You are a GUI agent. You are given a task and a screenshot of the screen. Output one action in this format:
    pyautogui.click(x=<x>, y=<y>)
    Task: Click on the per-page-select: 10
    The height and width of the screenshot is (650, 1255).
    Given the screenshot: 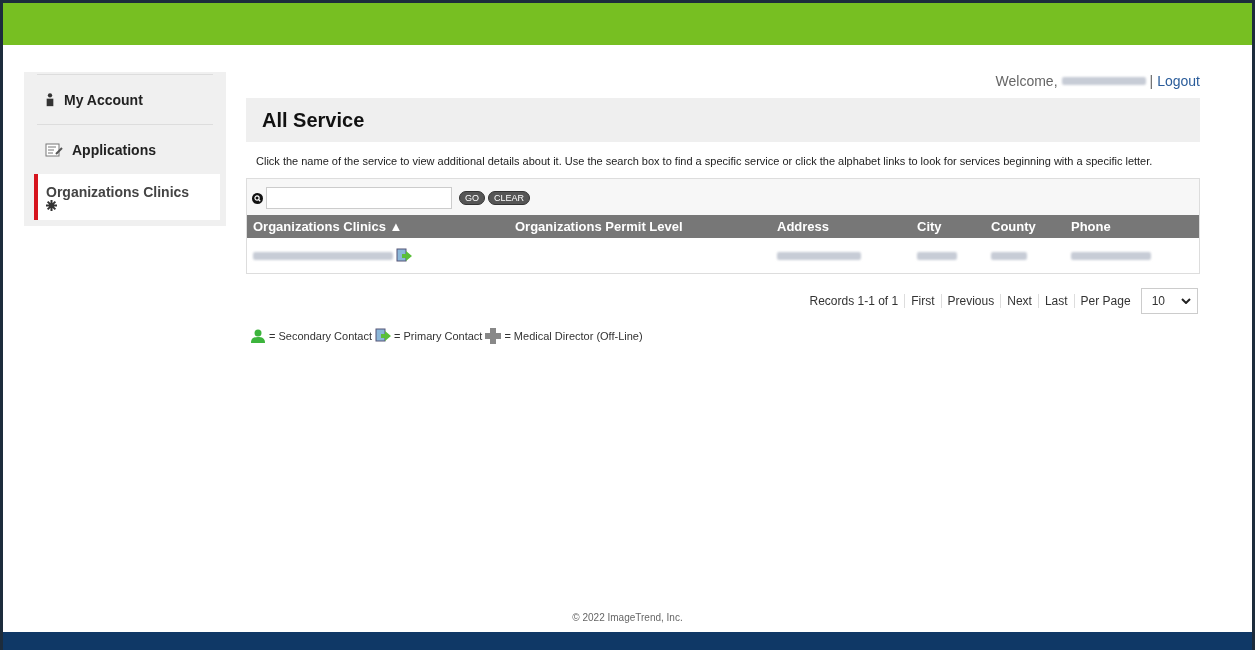 What is the action you would take?
    pyautogui.click(x=1169, y=301)
    